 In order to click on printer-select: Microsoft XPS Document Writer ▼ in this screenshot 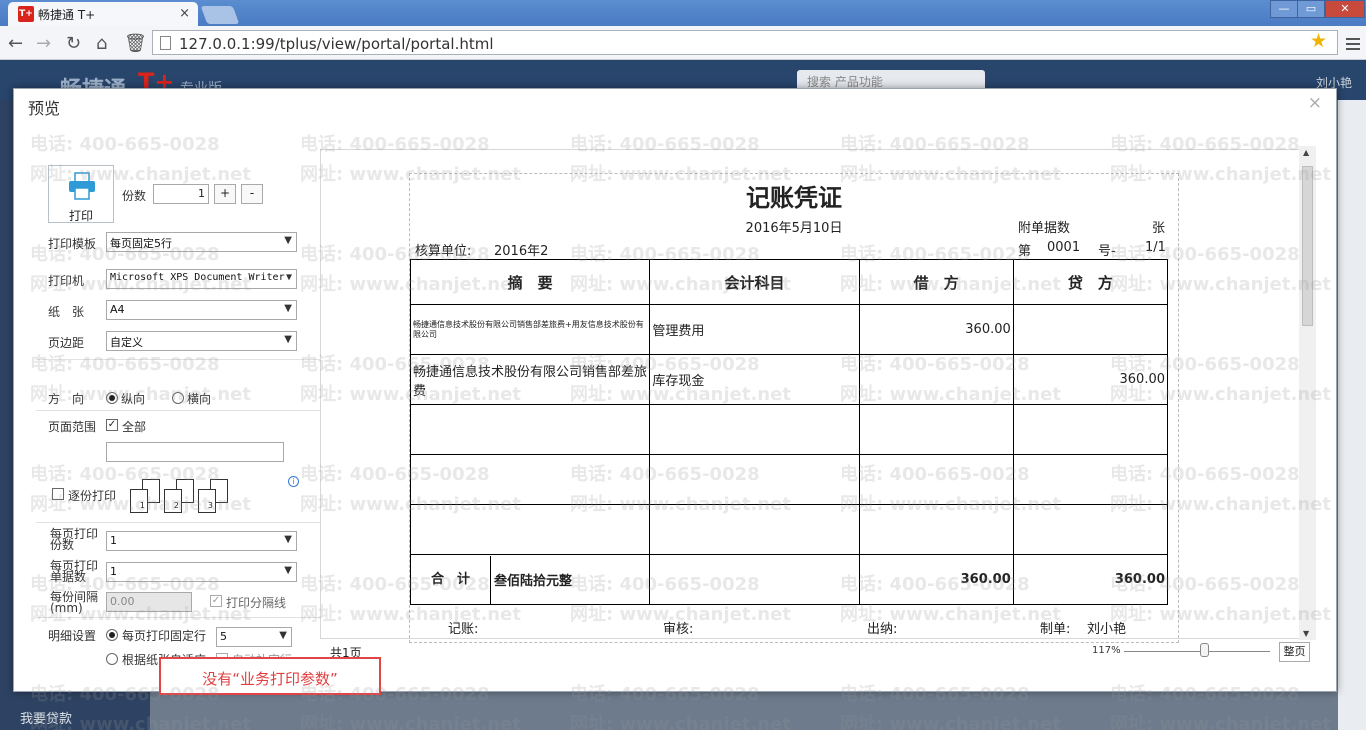, I will do `click(201, 279)`.